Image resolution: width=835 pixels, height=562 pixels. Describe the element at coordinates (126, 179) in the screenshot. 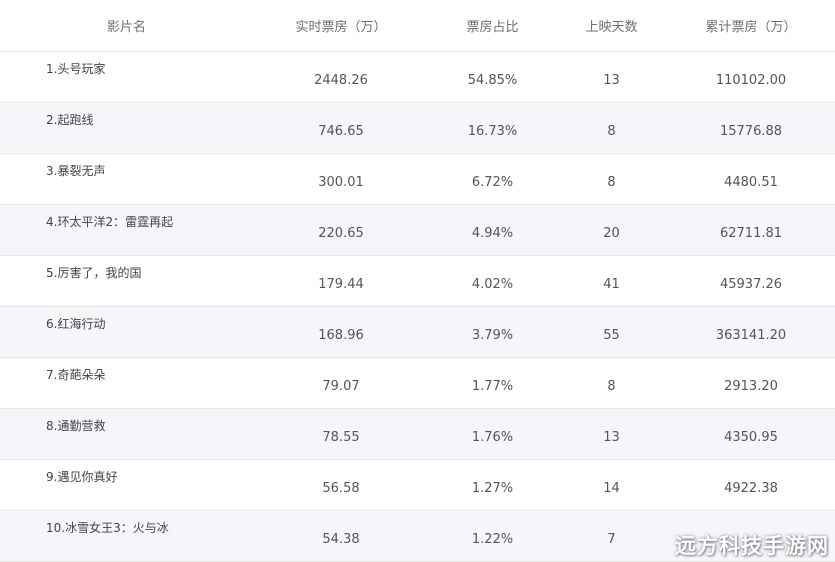

I see `film-title: 3.暴裂无声` at that location.